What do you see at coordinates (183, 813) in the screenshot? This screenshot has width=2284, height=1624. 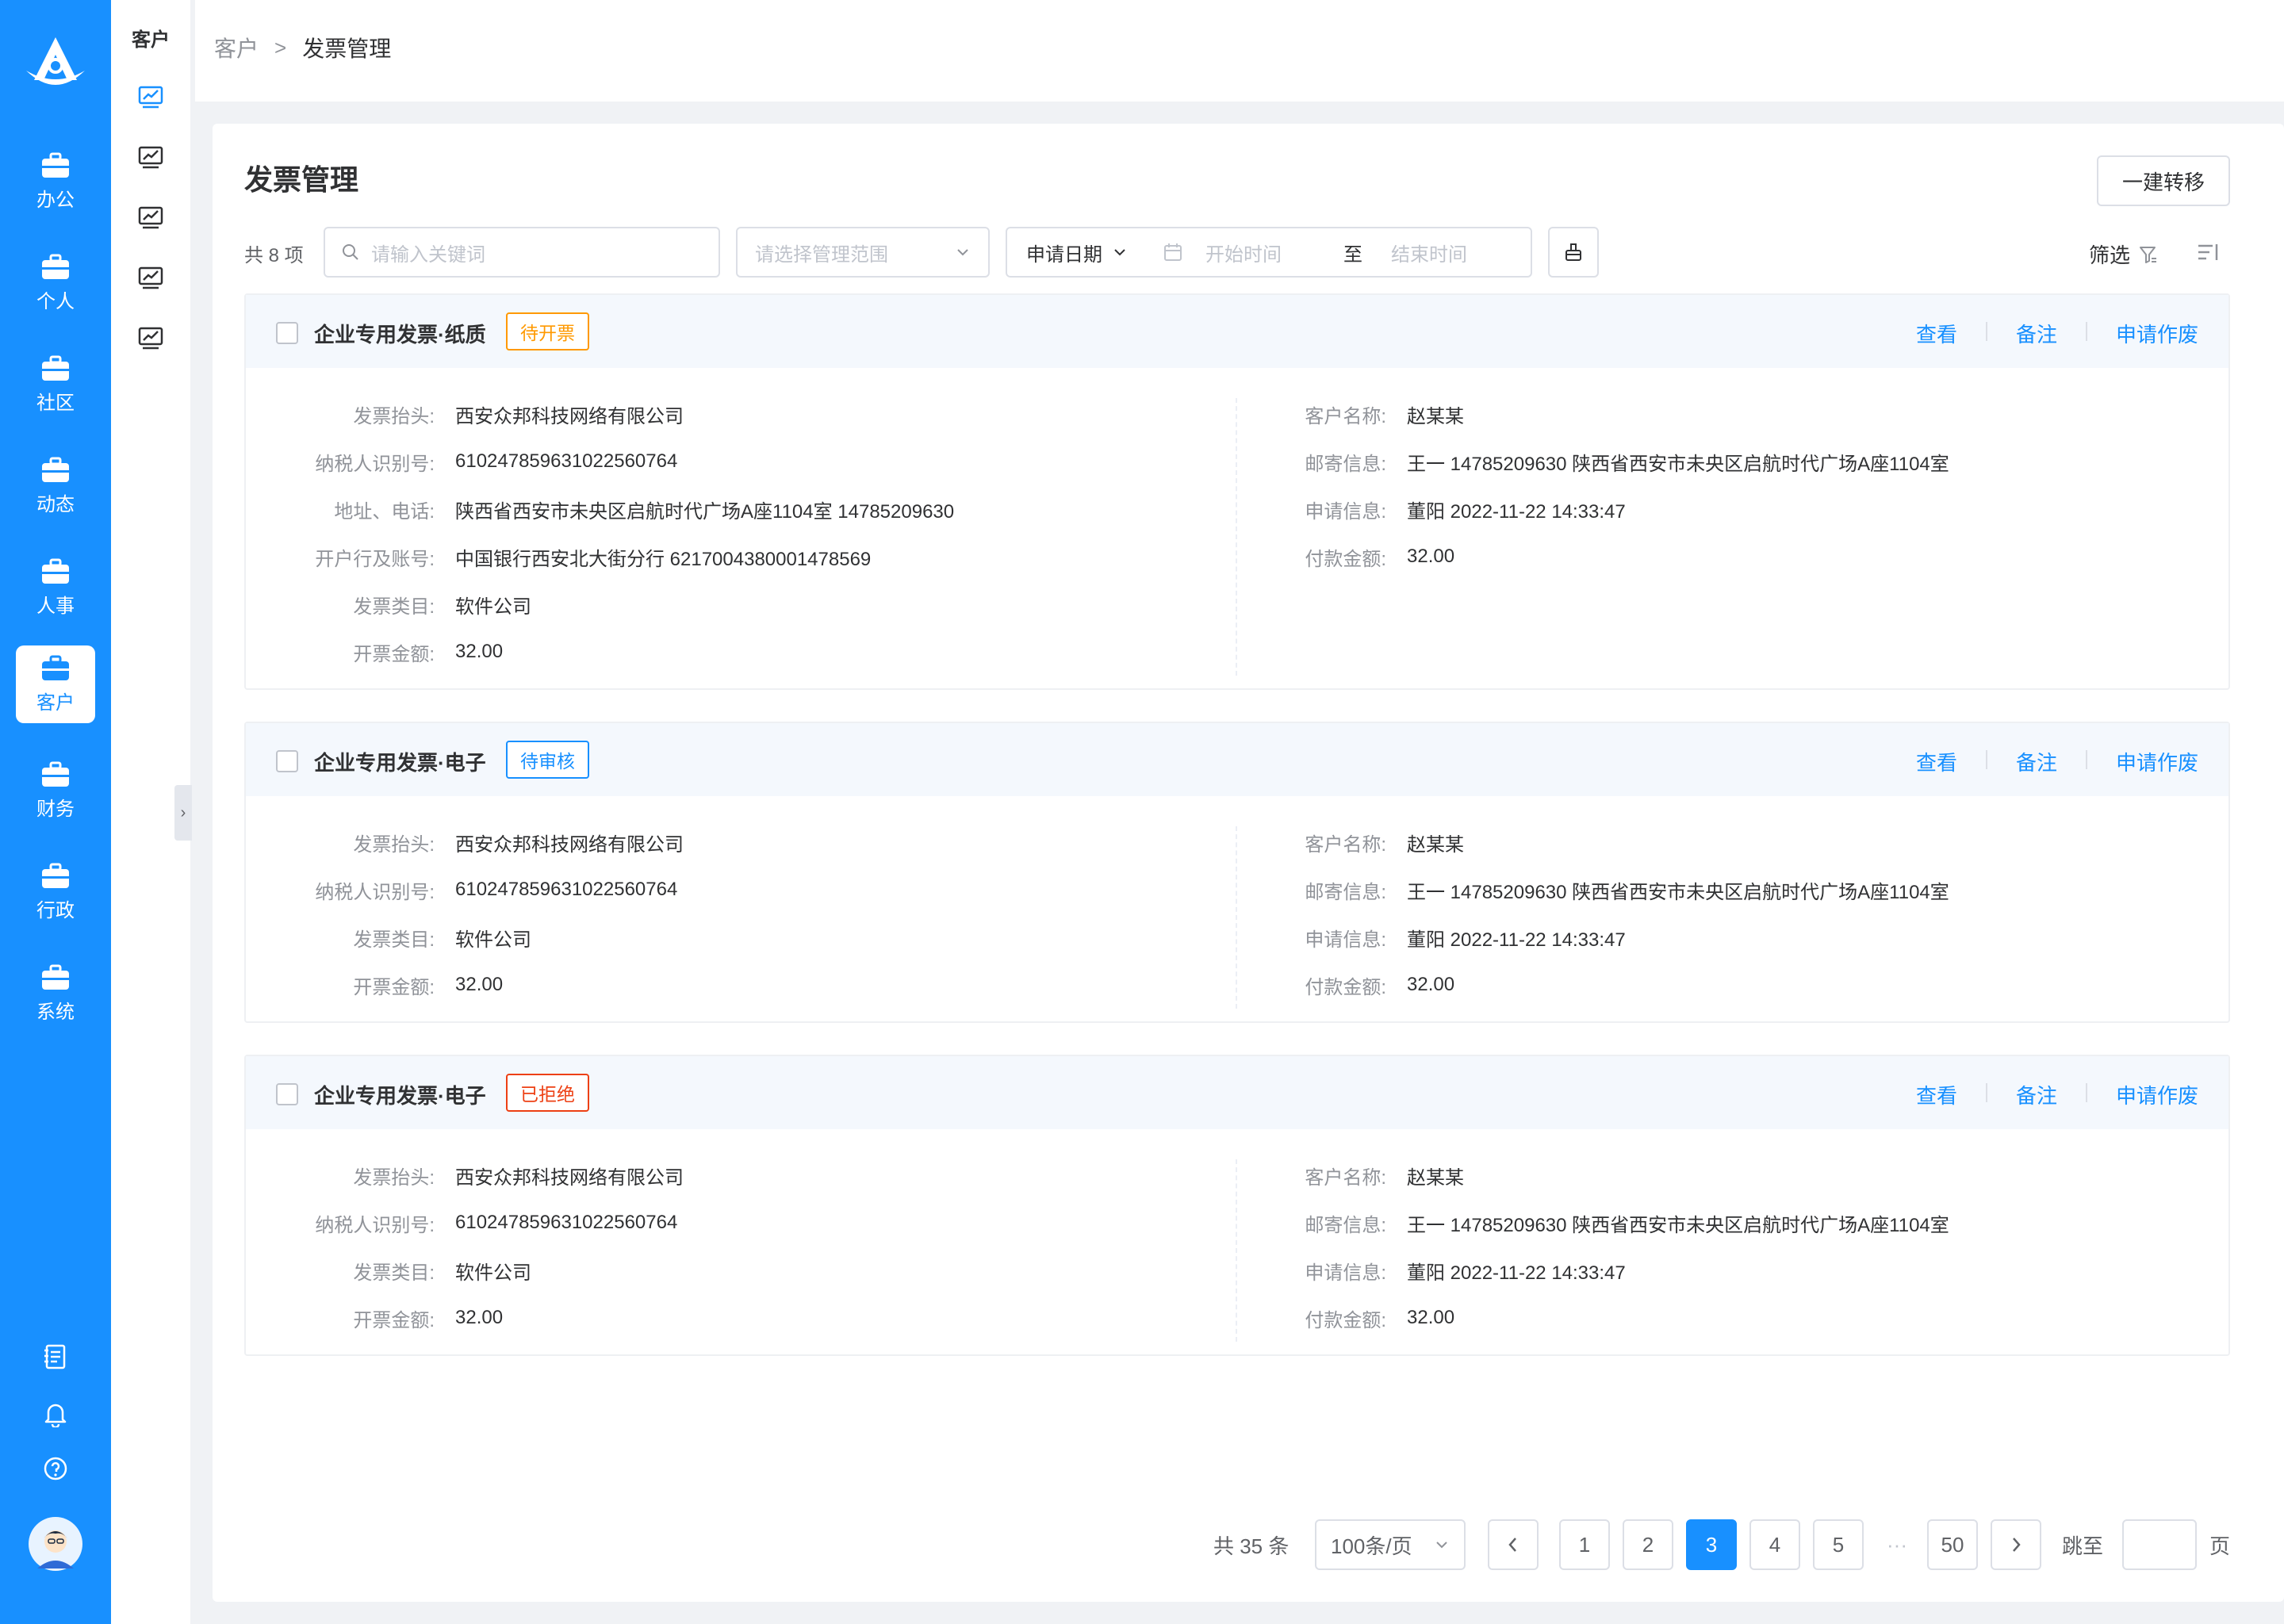 I see `collapse-sidebar-handle: ›` at bounding box center [183, 813].